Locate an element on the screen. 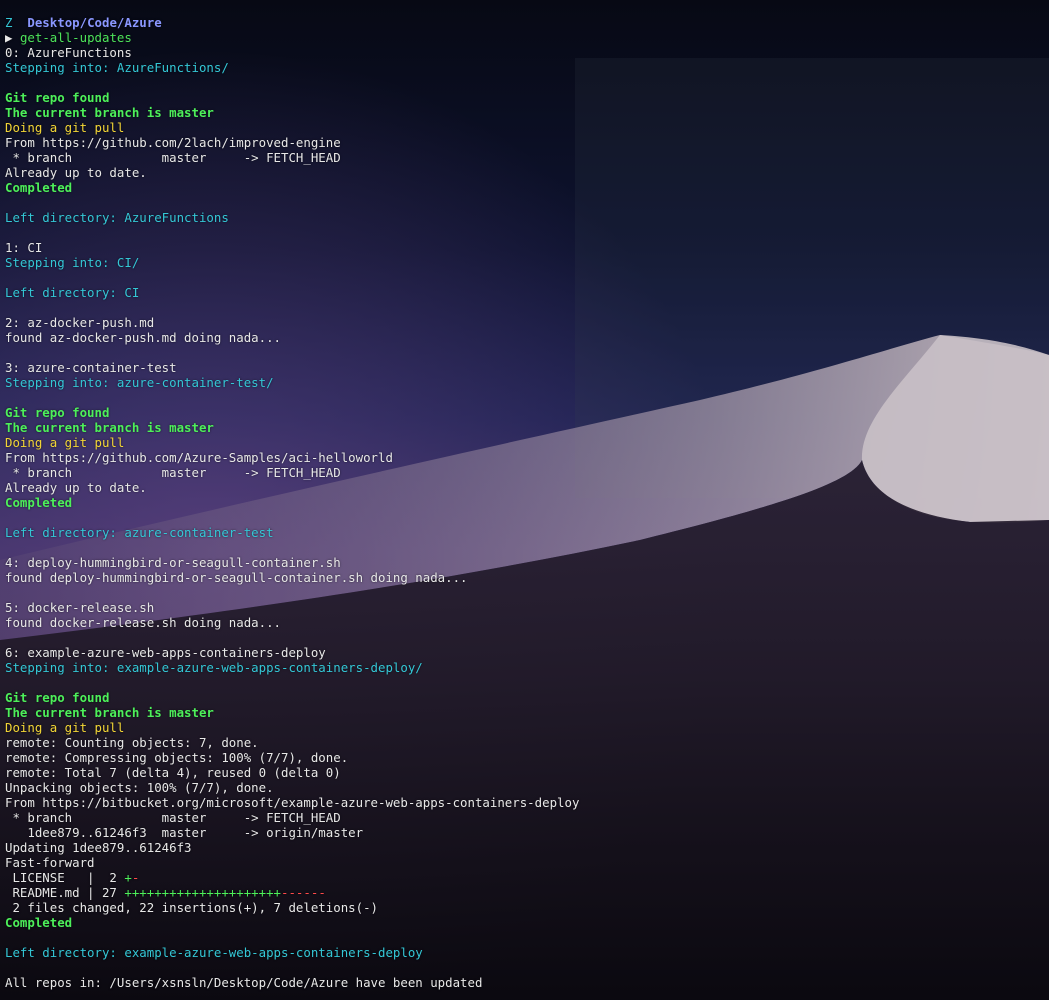 This screenshot has width=1049, height=1000. prompt-line: Z Desktop/Code/Azure is located at coordinates (527, 22).